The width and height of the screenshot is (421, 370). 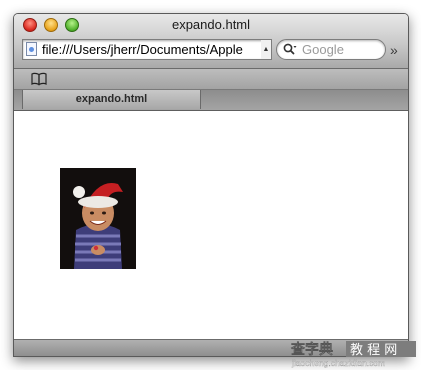 What do you see at coordinates (290, 49) in the screenshot?
I see `search-icon` at bounding box center [290, 49].